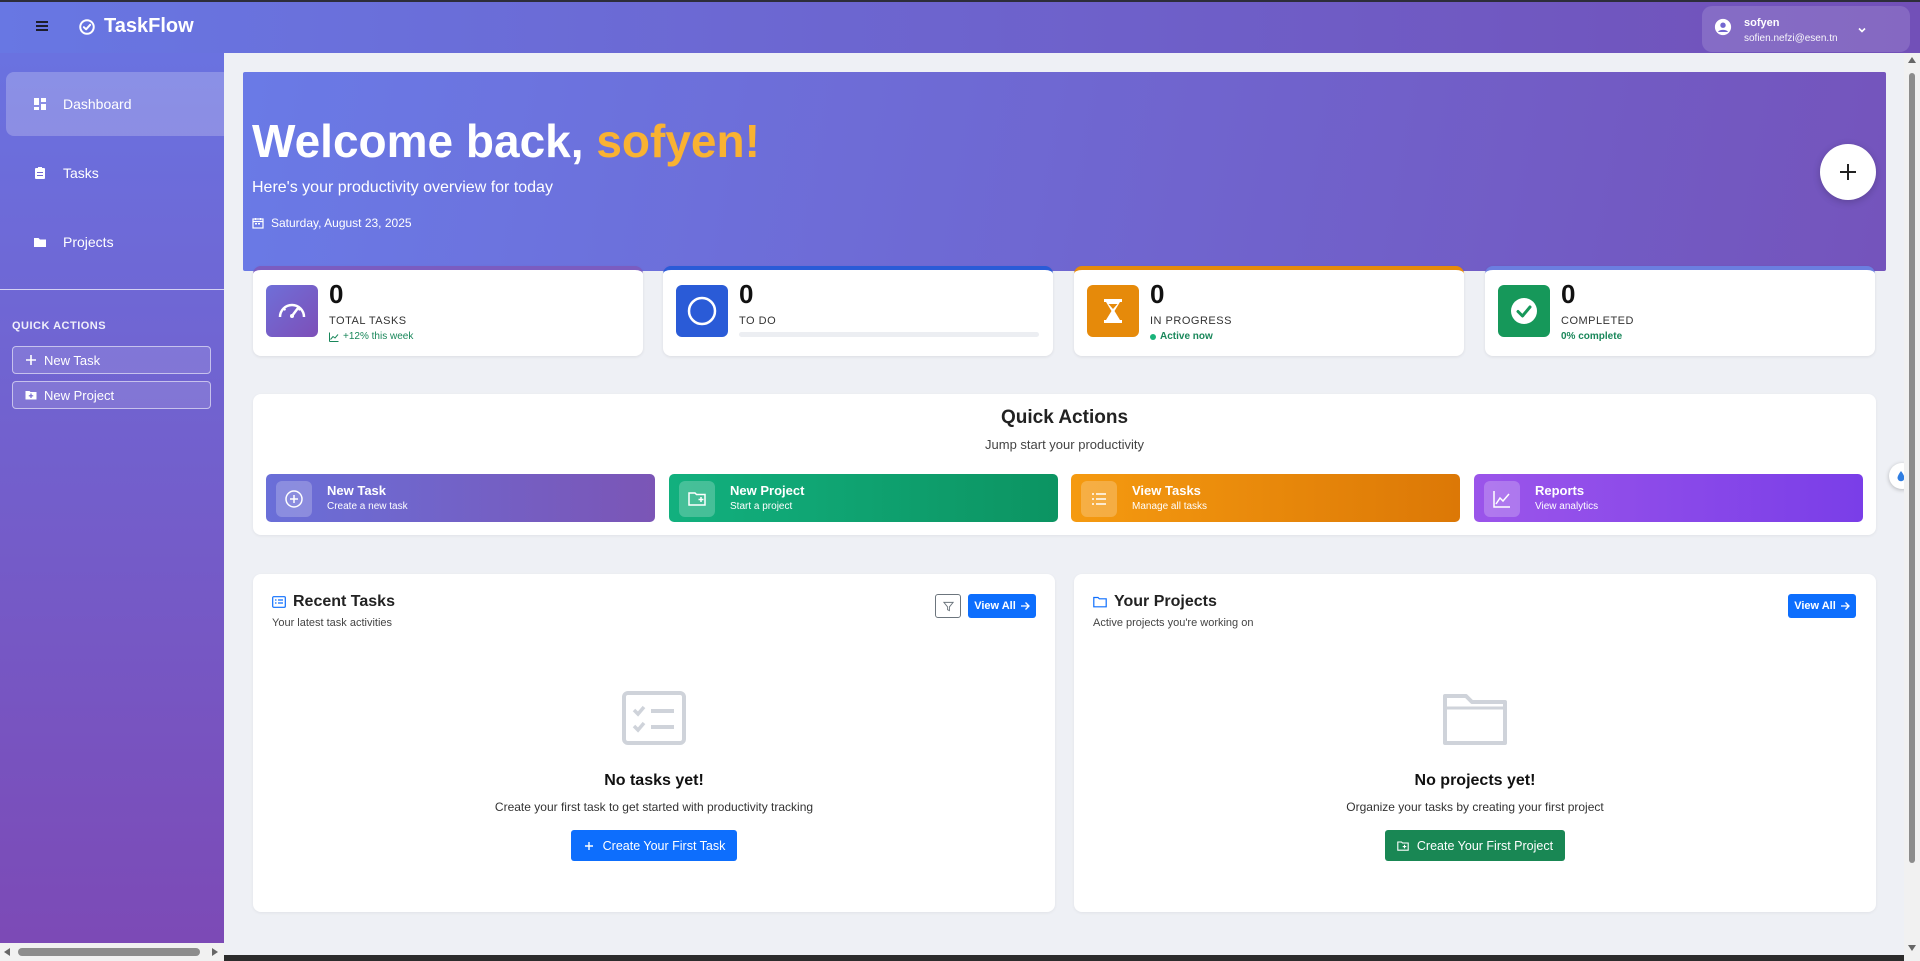 This screenshot has height=961, width=1920. What do you see at coordinates (1173, 623) in the screenshot?
I see `projects-subtitle: Active projects you're working on` at bounding box center [1173, 623].